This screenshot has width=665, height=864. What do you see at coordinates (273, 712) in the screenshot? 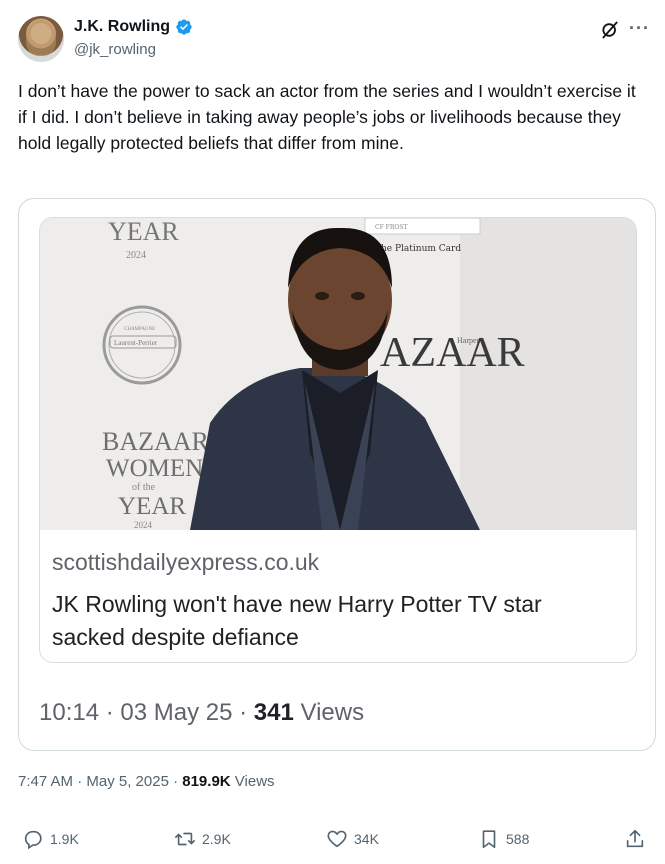
I see `embedded-views-count: 341` at bounding box center [273, 712].